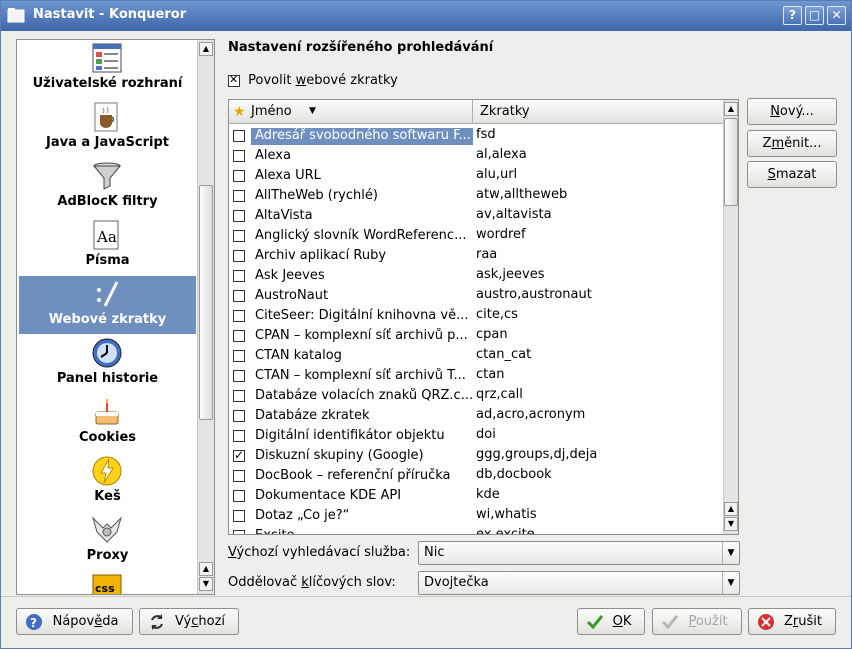 The height and width of the screenshot is (649, 852). Describe the element at coordinates (273, 155) in the screenshot. I see `row-name: Alexa` at that location.